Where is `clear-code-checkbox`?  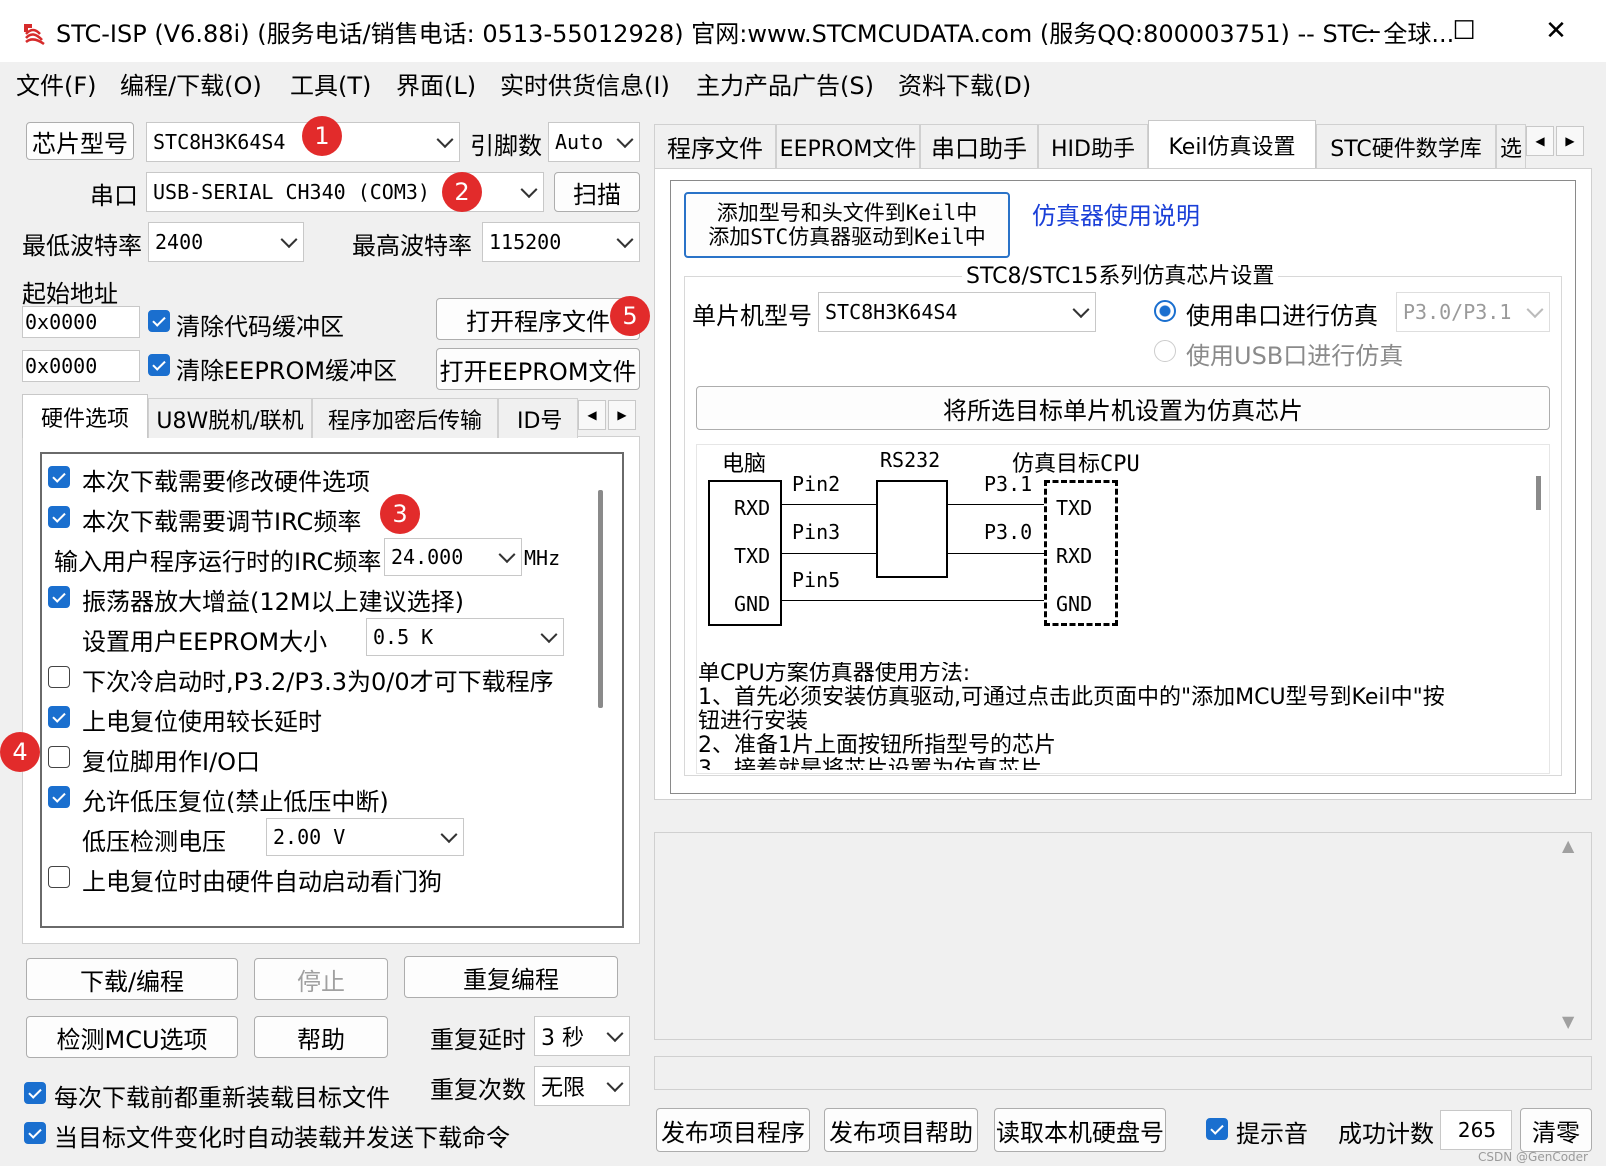 clear-code-checkbox is located at coordinates (159, 321).